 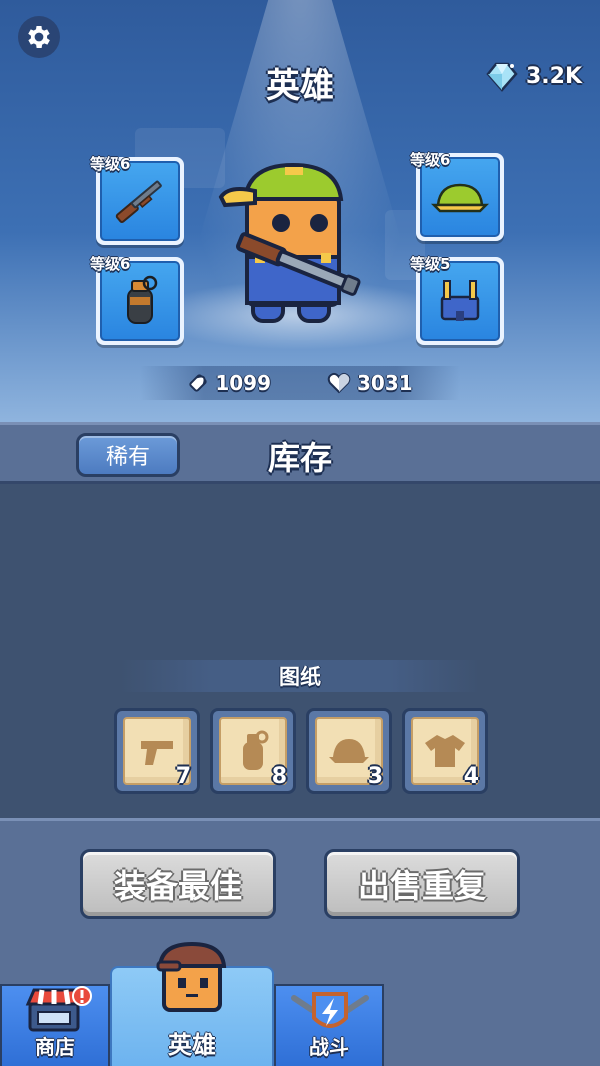 I want to click on gem-icon, so click(x=502, y=77).